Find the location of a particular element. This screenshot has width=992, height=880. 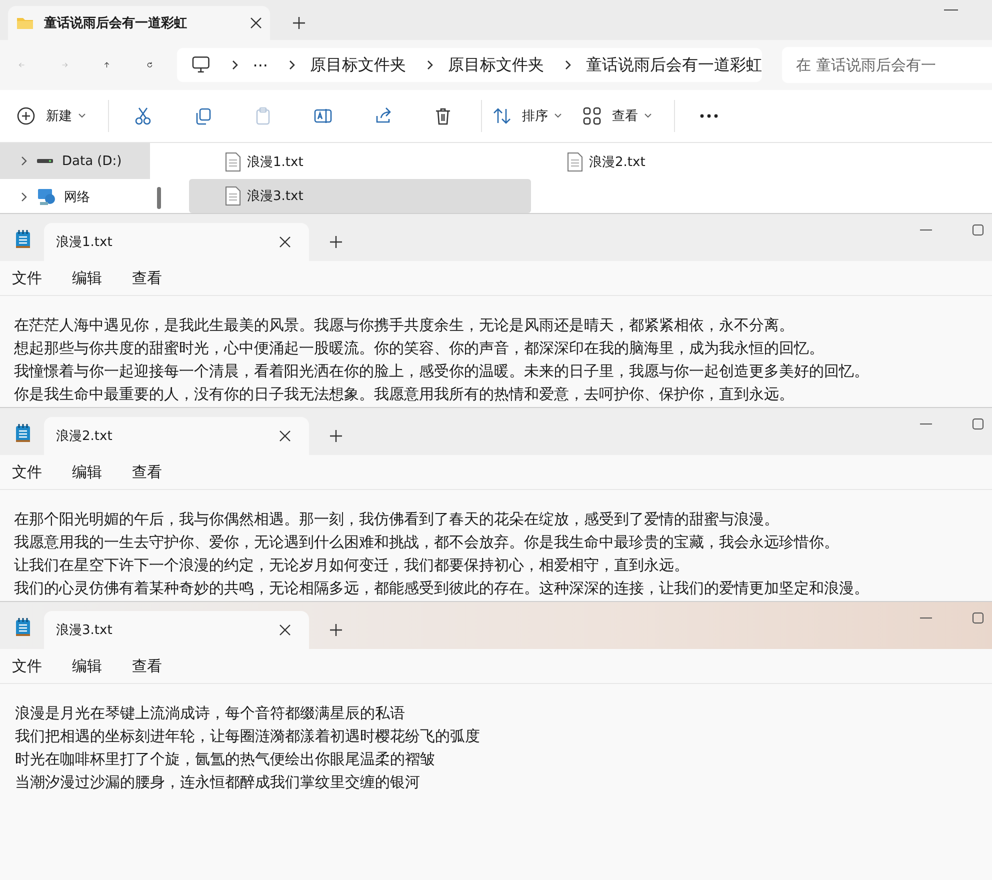

text-line: 你是我生命中最重要的人，没有你的日子我无法想象。我愿意用我所有的热情和爱意，去呵护你、保护你，直到永远。 is located at coordinates (404, 394).